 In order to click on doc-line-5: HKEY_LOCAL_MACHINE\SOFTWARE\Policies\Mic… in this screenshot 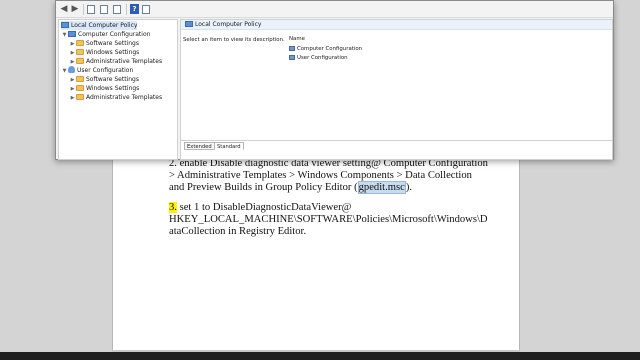, I will do `click(328, 219)`.